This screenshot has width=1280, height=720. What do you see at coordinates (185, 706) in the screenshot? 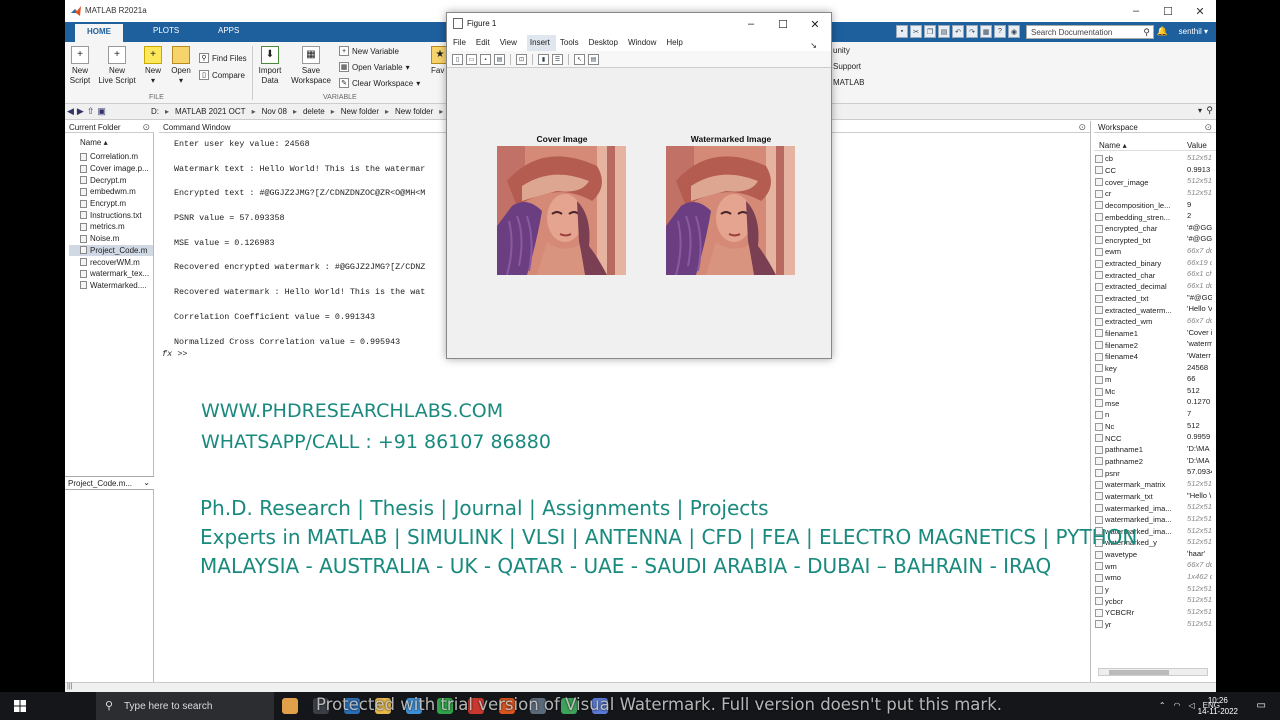
I see `taskbar-search-box: ⚲ Type here to search` at bounding box center [185, 706].